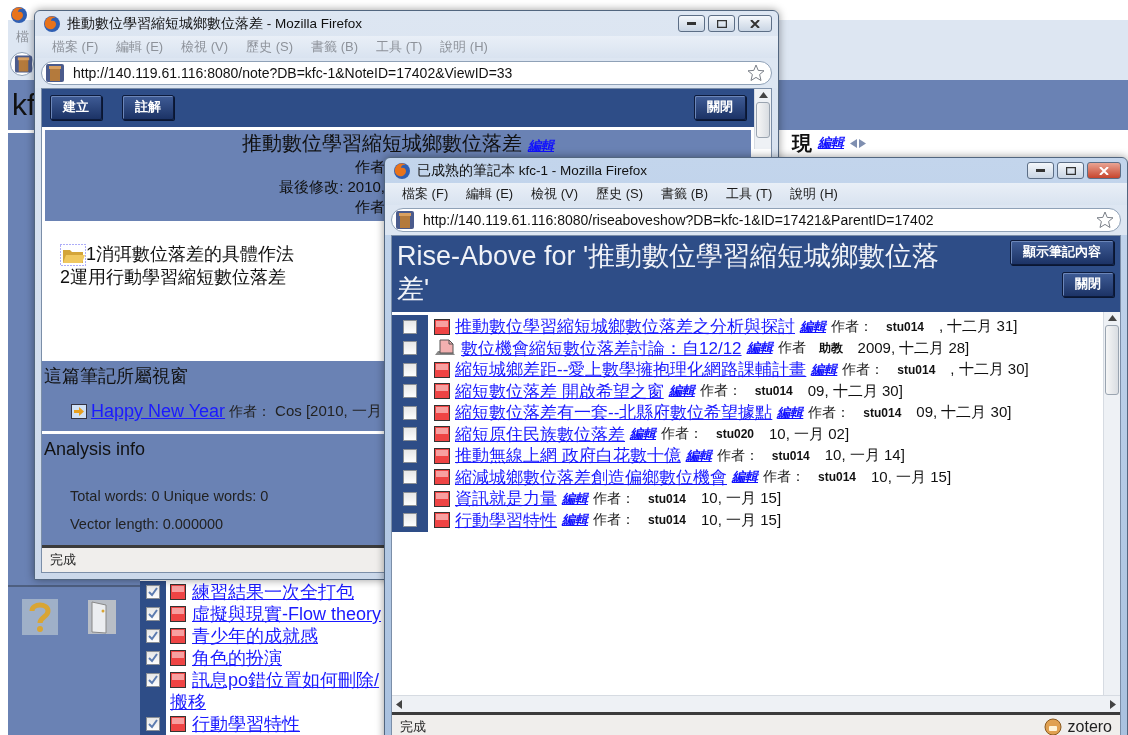 Image resolution: width=1128 pixels, height=735 pixels. I want to click on menu-item: 說明 (H), so click(814, 194).